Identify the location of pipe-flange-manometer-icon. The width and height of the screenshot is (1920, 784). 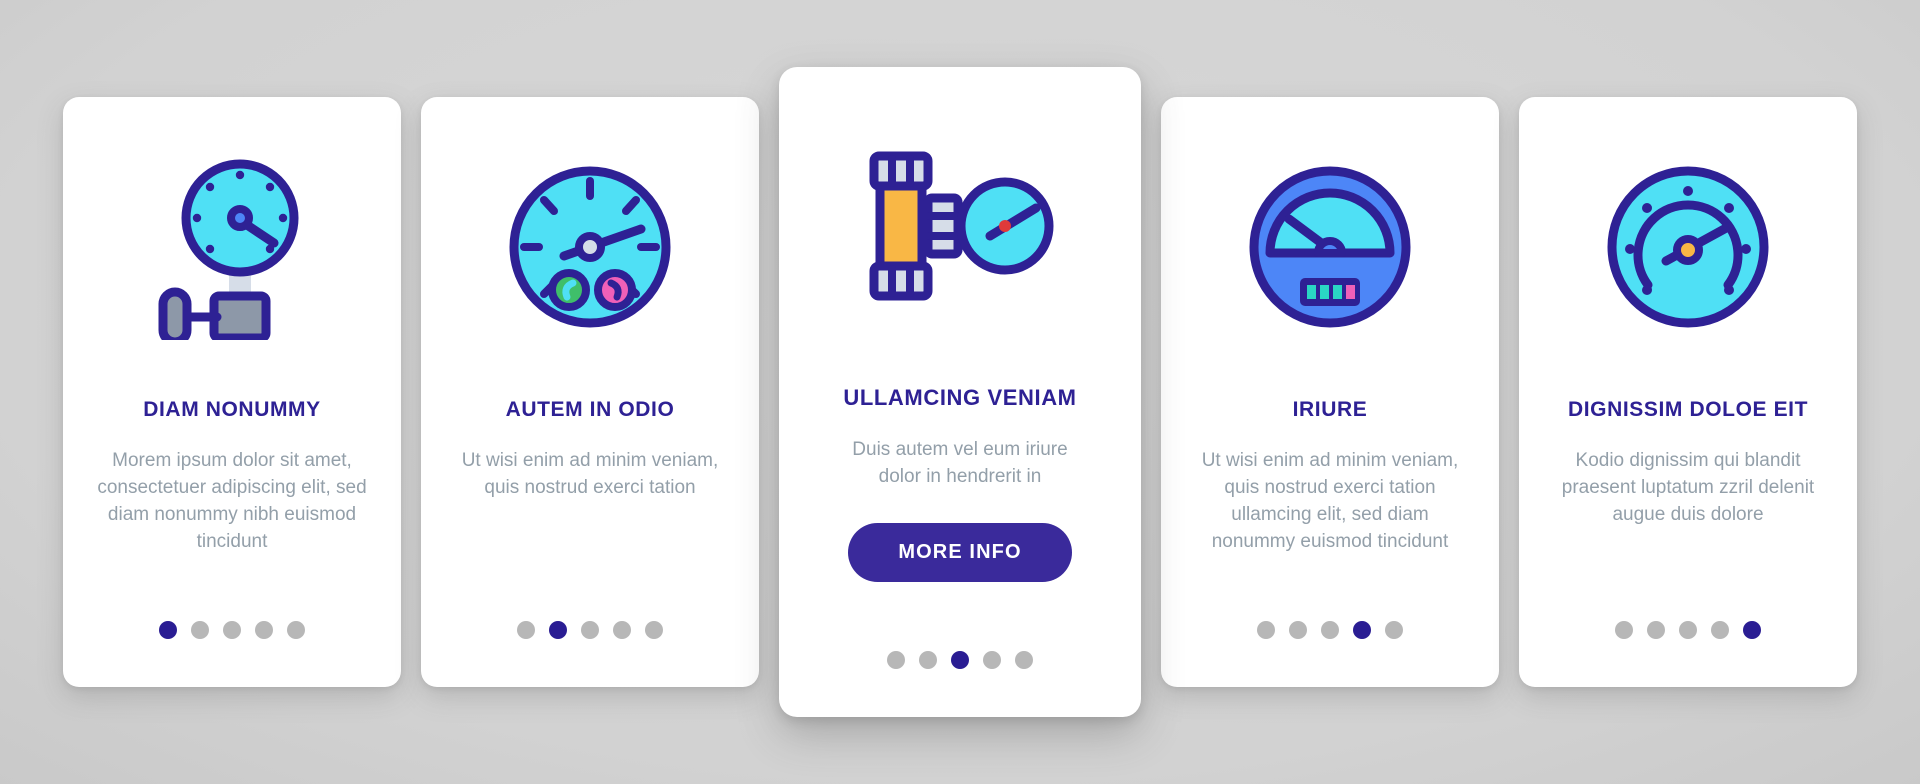
(960, 226).